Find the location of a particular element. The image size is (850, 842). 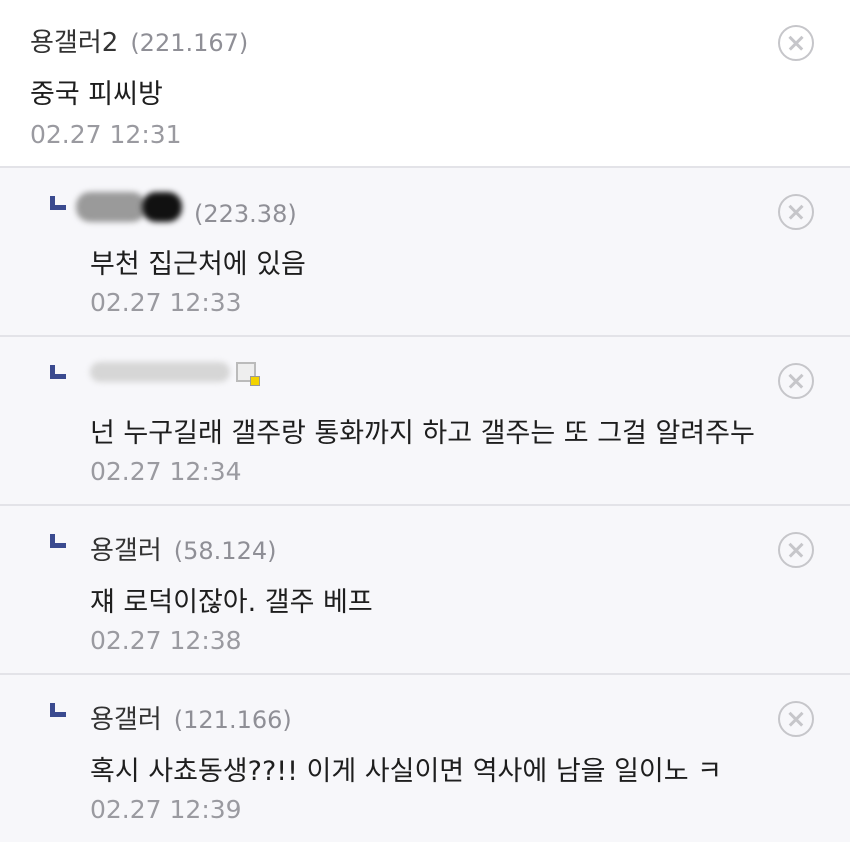

comment-header: 용갤러 (58.124) is located at coordinates (183, 548).